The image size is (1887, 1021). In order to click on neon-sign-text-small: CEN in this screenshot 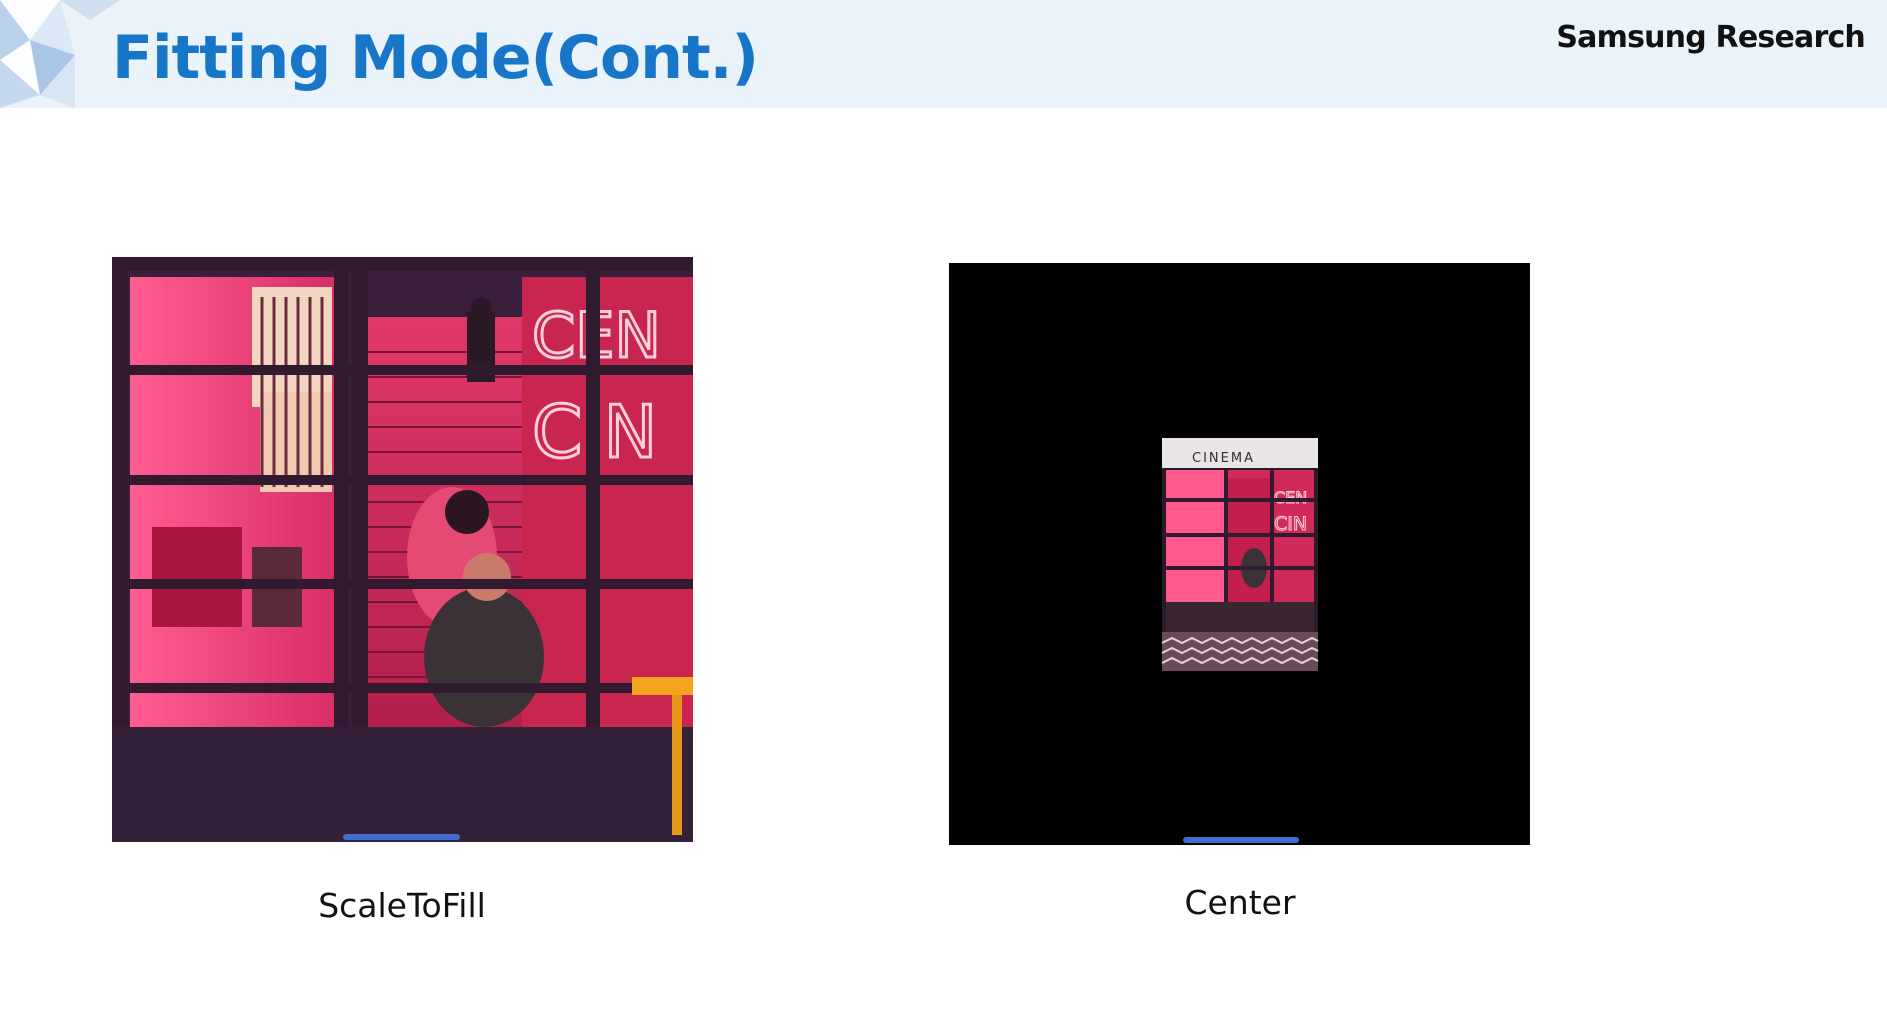, I will do `click(1290, 497)`.